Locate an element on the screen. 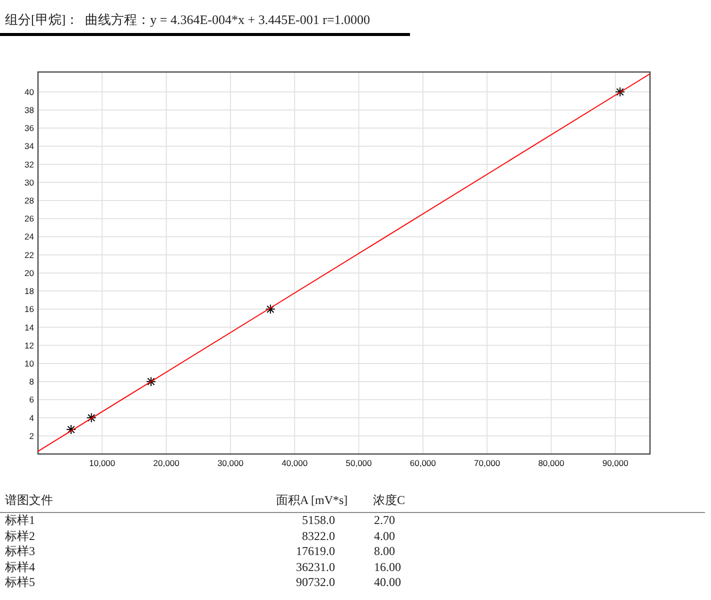 This screenshot has height=600, width=711. y-tick-label: 10 is located at coordinates (29, 363).